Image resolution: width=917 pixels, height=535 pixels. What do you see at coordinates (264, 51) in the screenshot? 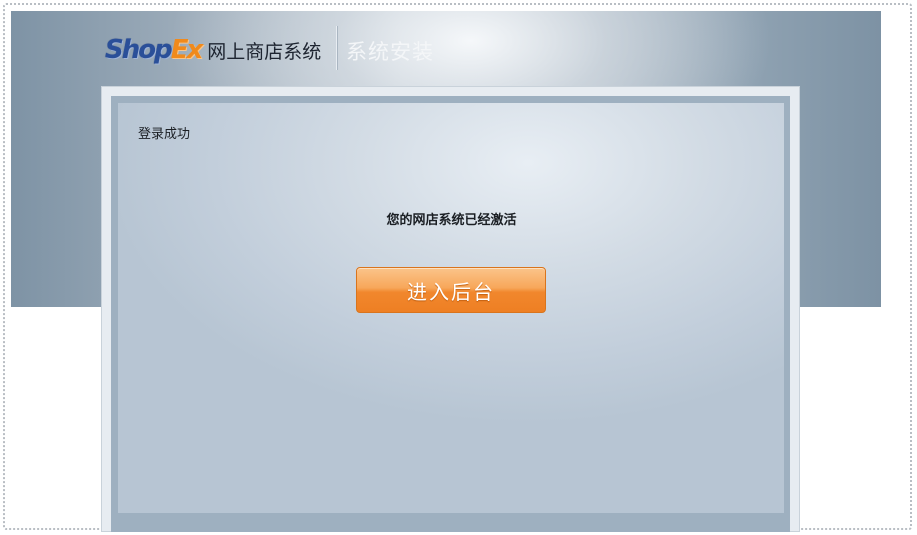
I see `product-name: 网上商店系统` at bounding box center [264, 51].